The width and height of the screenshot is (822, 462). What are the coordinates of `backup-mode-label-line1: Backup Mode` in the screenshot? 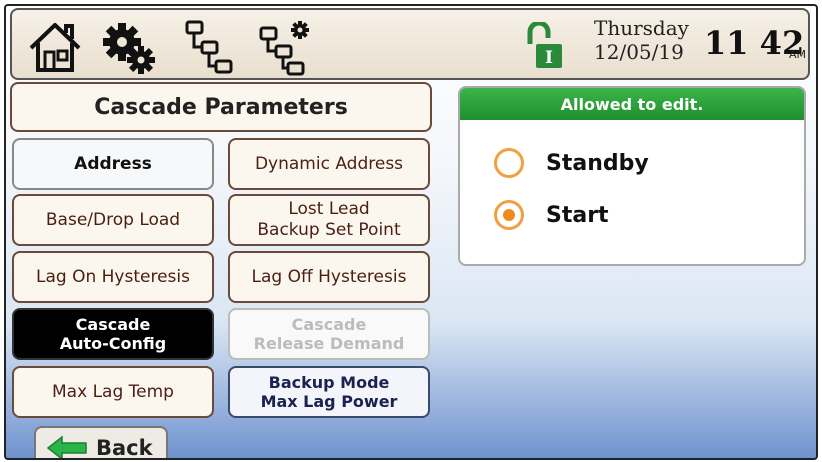 It's located at (329, 382).